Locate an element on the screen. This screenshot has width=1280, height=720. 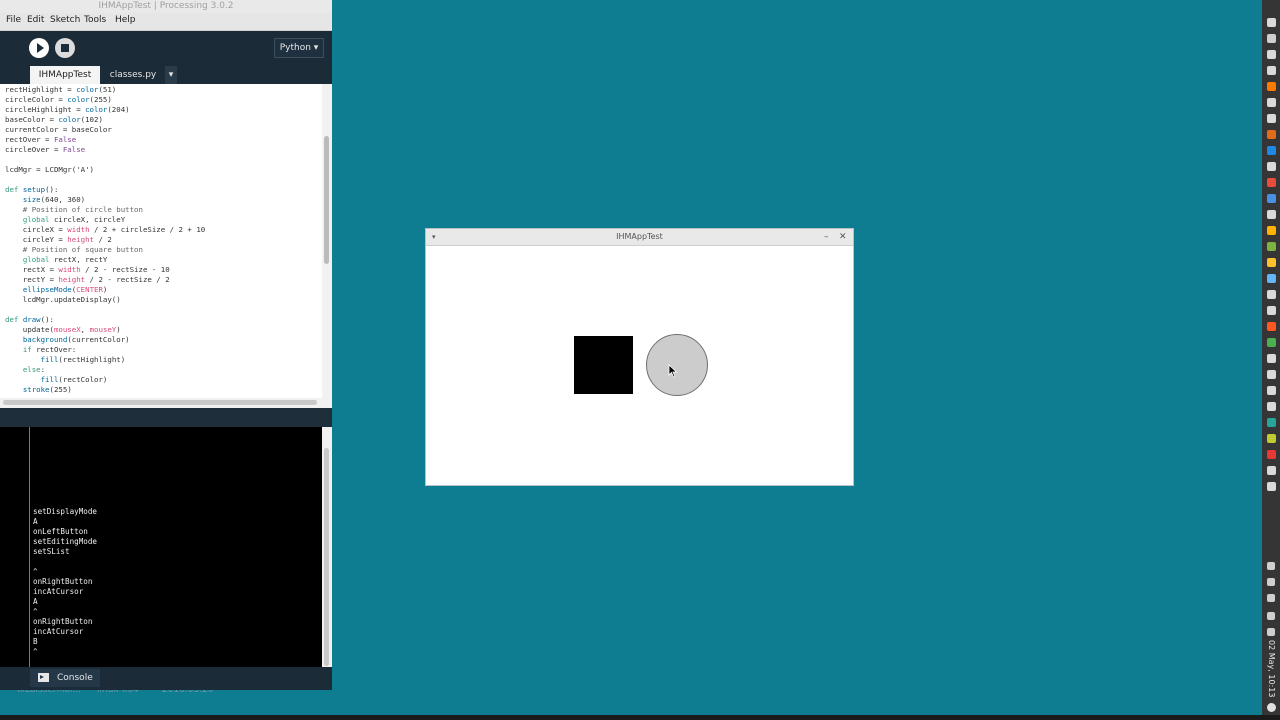
minimize-icon: – is located at coordinates (826, 237).